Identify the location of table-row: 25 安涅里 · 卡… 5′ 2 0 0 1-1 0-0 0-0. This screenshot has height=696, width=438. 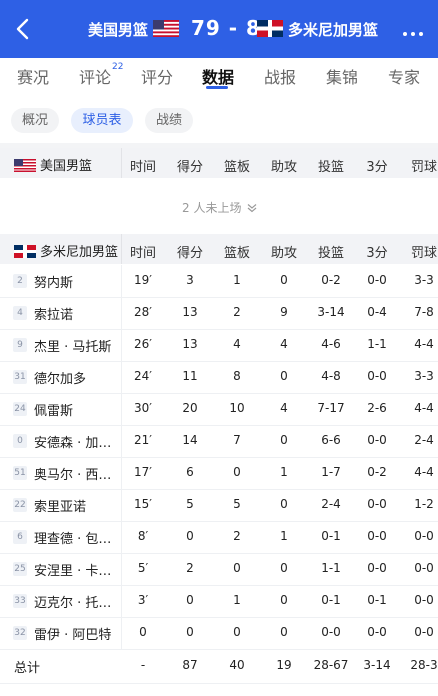
(219, 569).